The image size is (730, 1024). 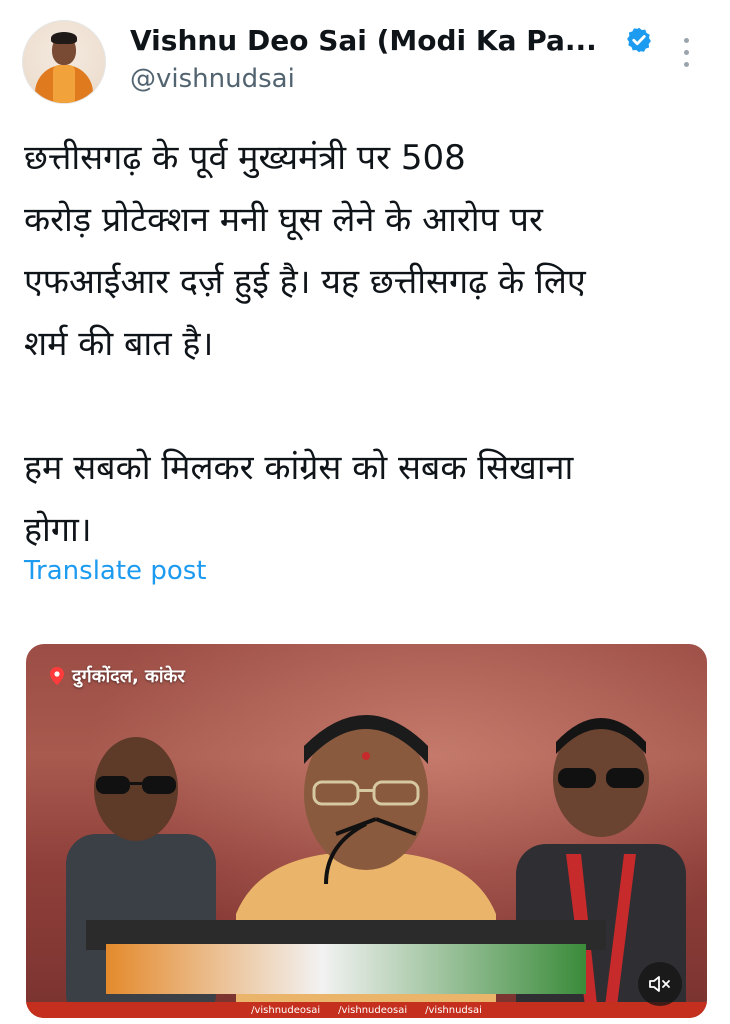 I want to click on more-options-icon, so click(x=686, y=55).